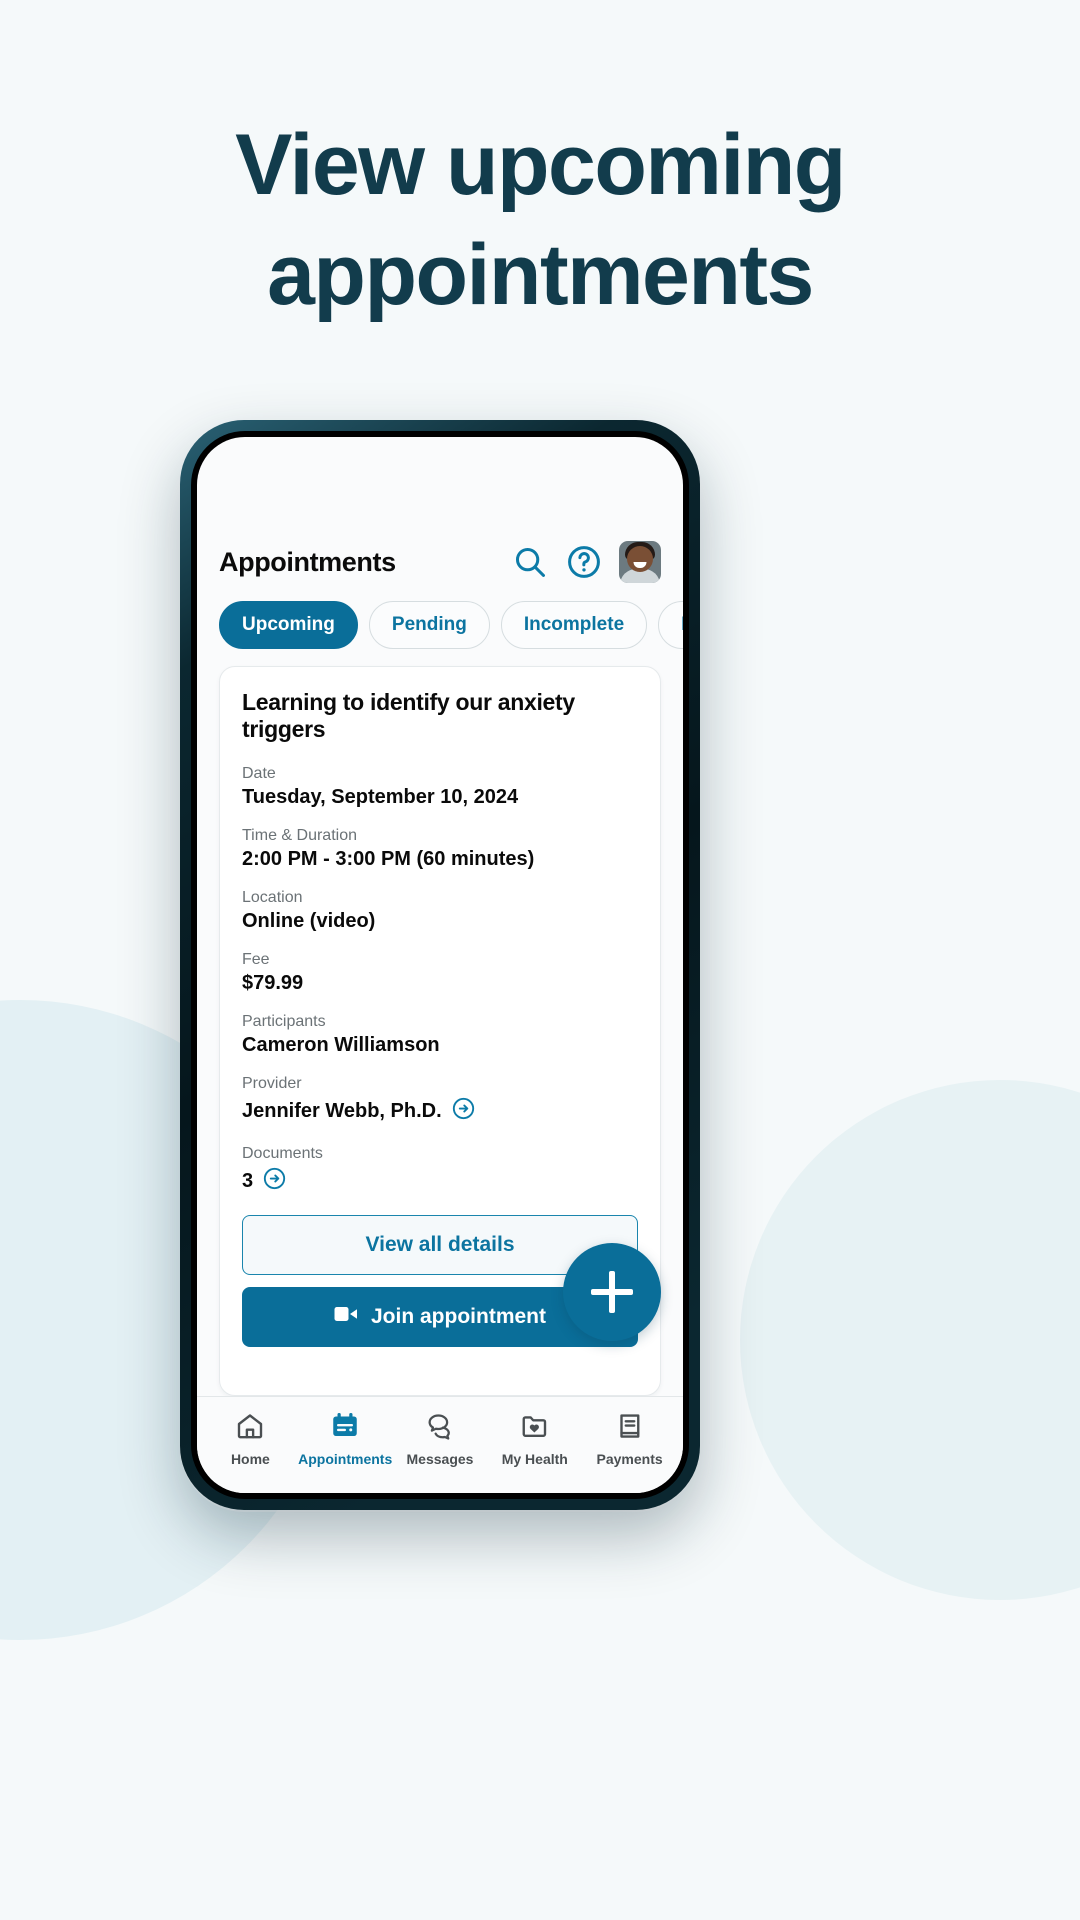  I want to click on nav-label: Appointments, so click(345, 1459).